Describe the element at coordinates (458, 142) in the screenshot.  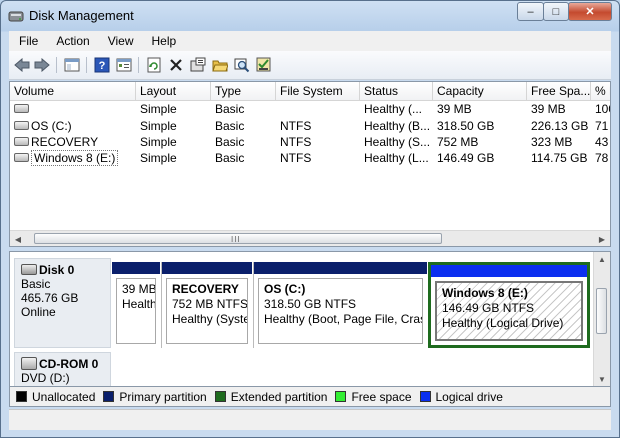
I see `cell-capacity: 752 MB` at that location.